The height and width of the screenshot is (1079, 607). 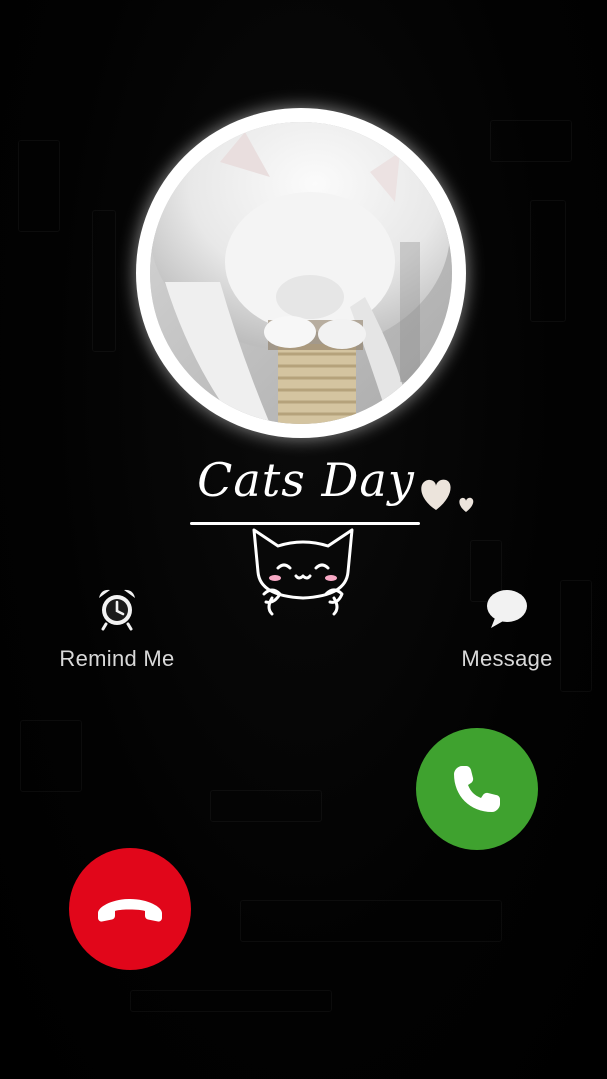 I want to click on message-label: Message, so click(x=507, y=658).